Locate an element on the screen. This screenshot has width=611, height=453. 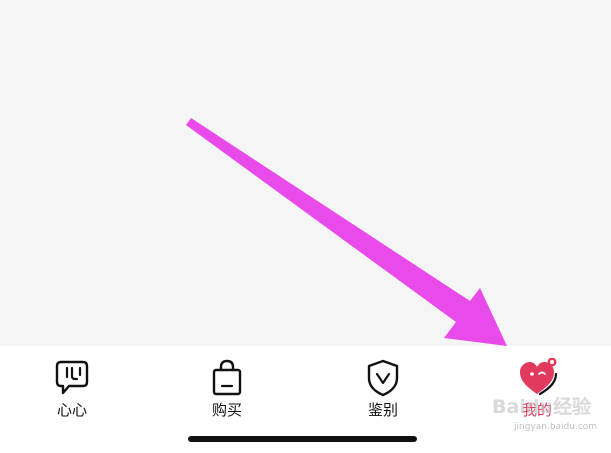
shield-icon is located at coordinates (383, 378).